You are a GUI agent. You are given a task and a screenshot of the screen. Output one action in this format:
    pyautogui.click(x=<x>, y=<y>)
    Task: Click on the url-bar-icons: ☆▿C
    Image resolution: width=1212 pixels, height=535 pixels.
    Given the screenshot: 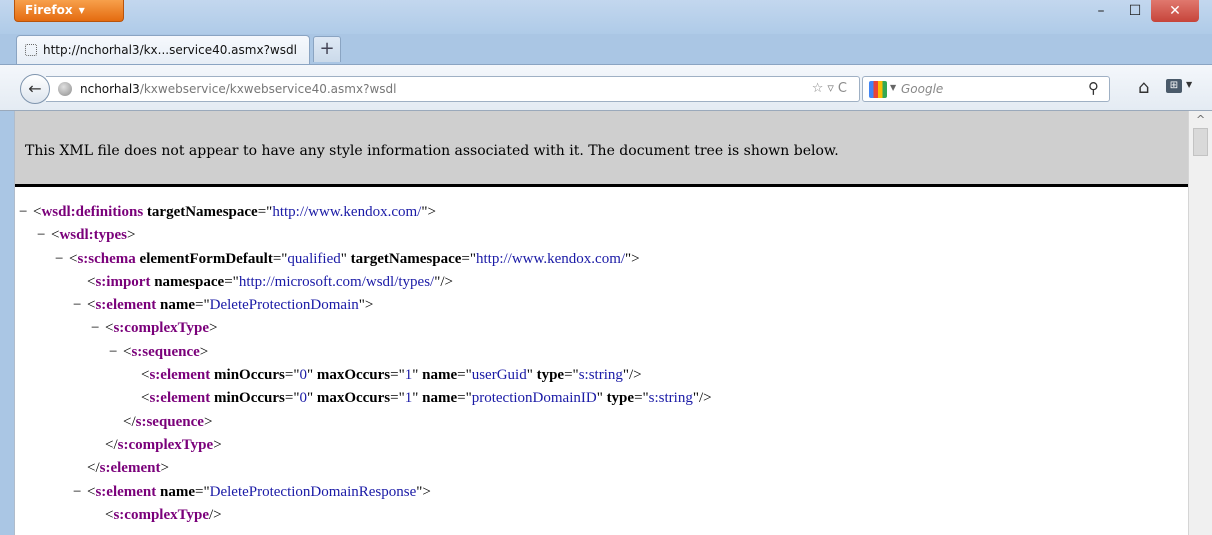 What is the action you would take?
    pyautogui.click(x=831, y=88)
    